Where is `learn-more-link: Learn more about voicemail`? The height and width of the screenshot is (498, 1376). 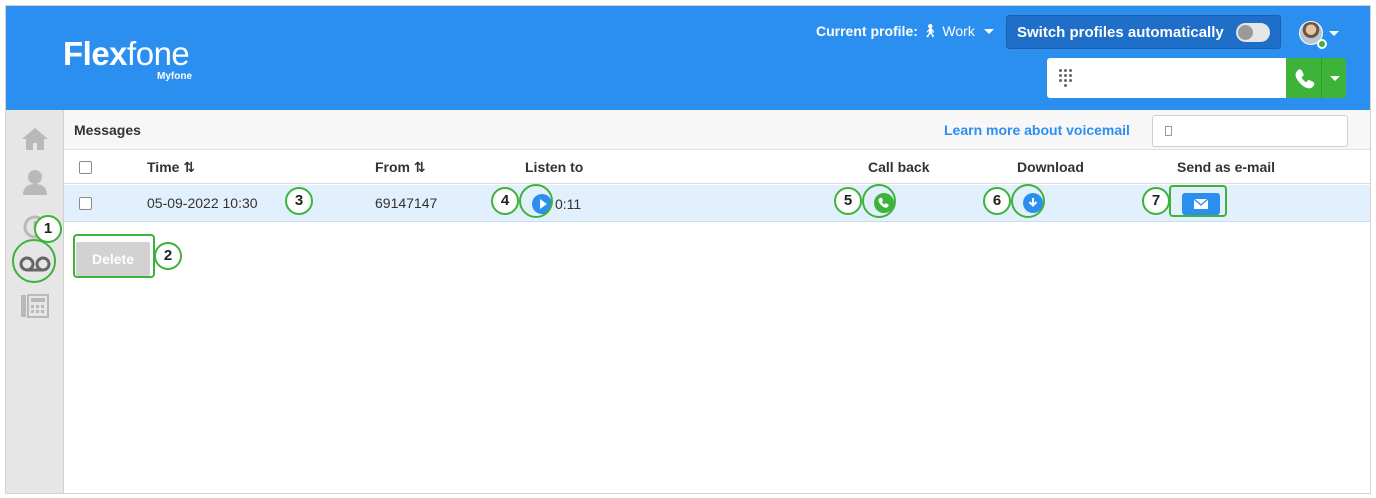
learn-more-link: Learn more about voicemail is located at coordinates (1037, 130).